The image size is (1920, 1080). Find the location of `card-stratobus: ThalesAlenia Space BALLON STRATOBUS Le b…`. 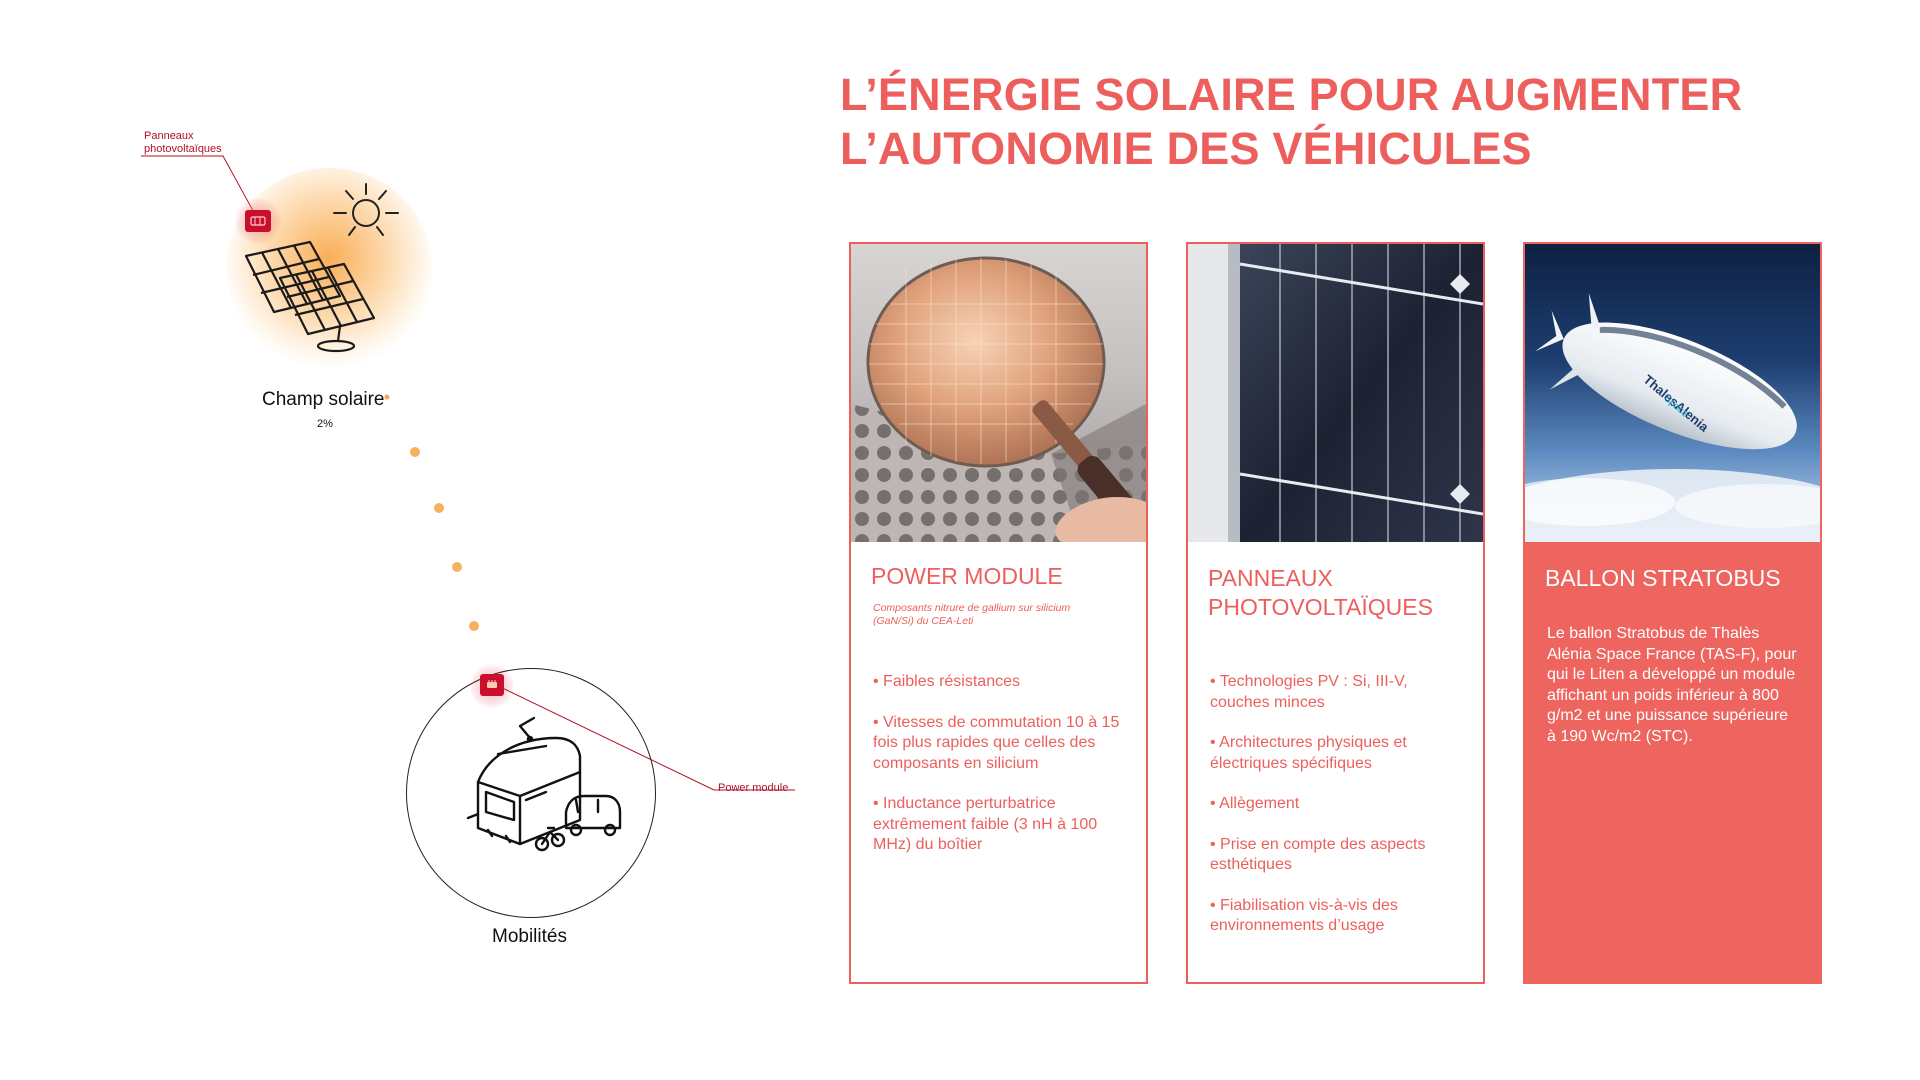

card-stratobus: ThalesAlenia Space BALLON STRATOBUS Le b… is located at coordinates (1672, 613).